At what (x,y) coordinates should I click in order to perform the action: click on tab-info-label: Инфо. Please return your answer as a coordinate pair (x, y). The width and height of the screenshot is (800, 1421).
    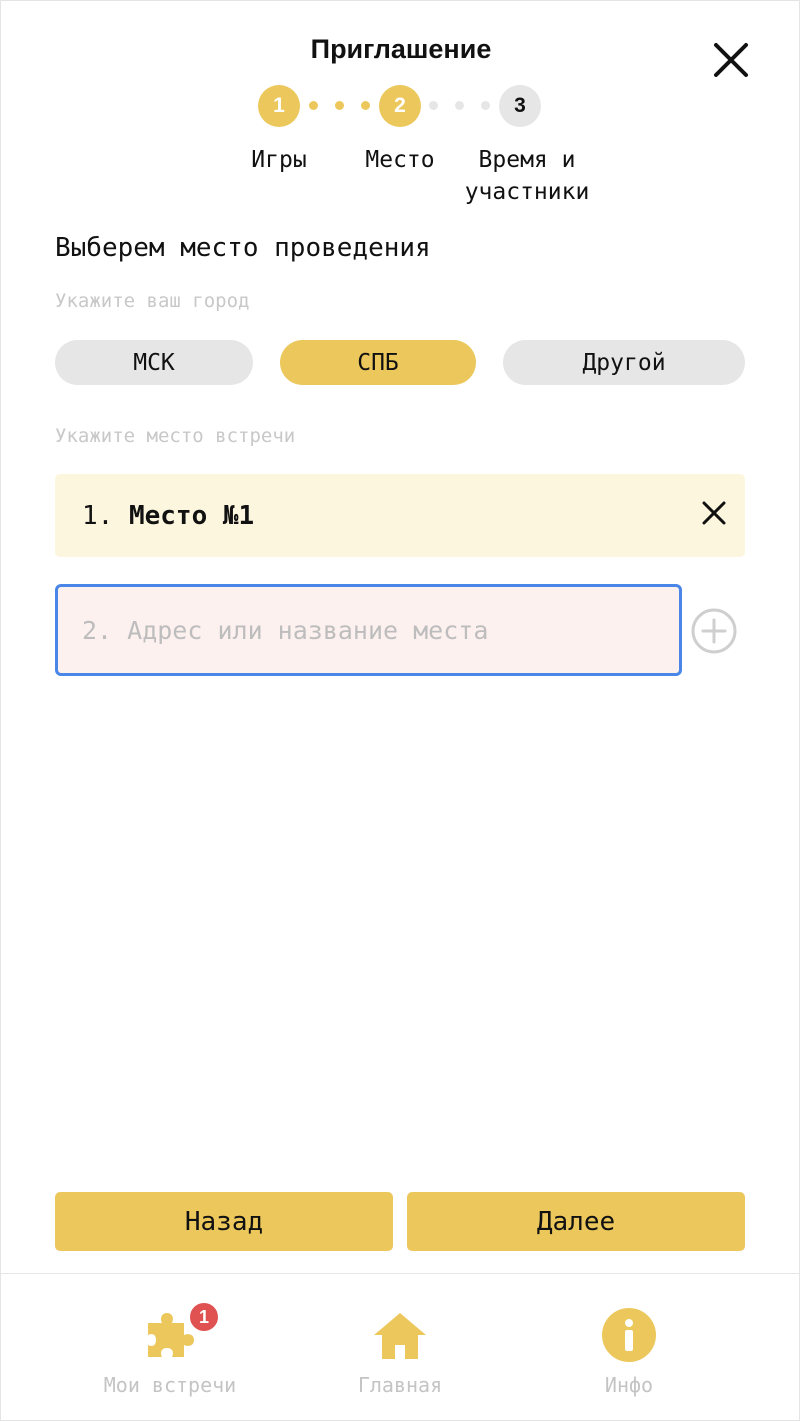
    Looking at the image, I should click on (629, 1385).